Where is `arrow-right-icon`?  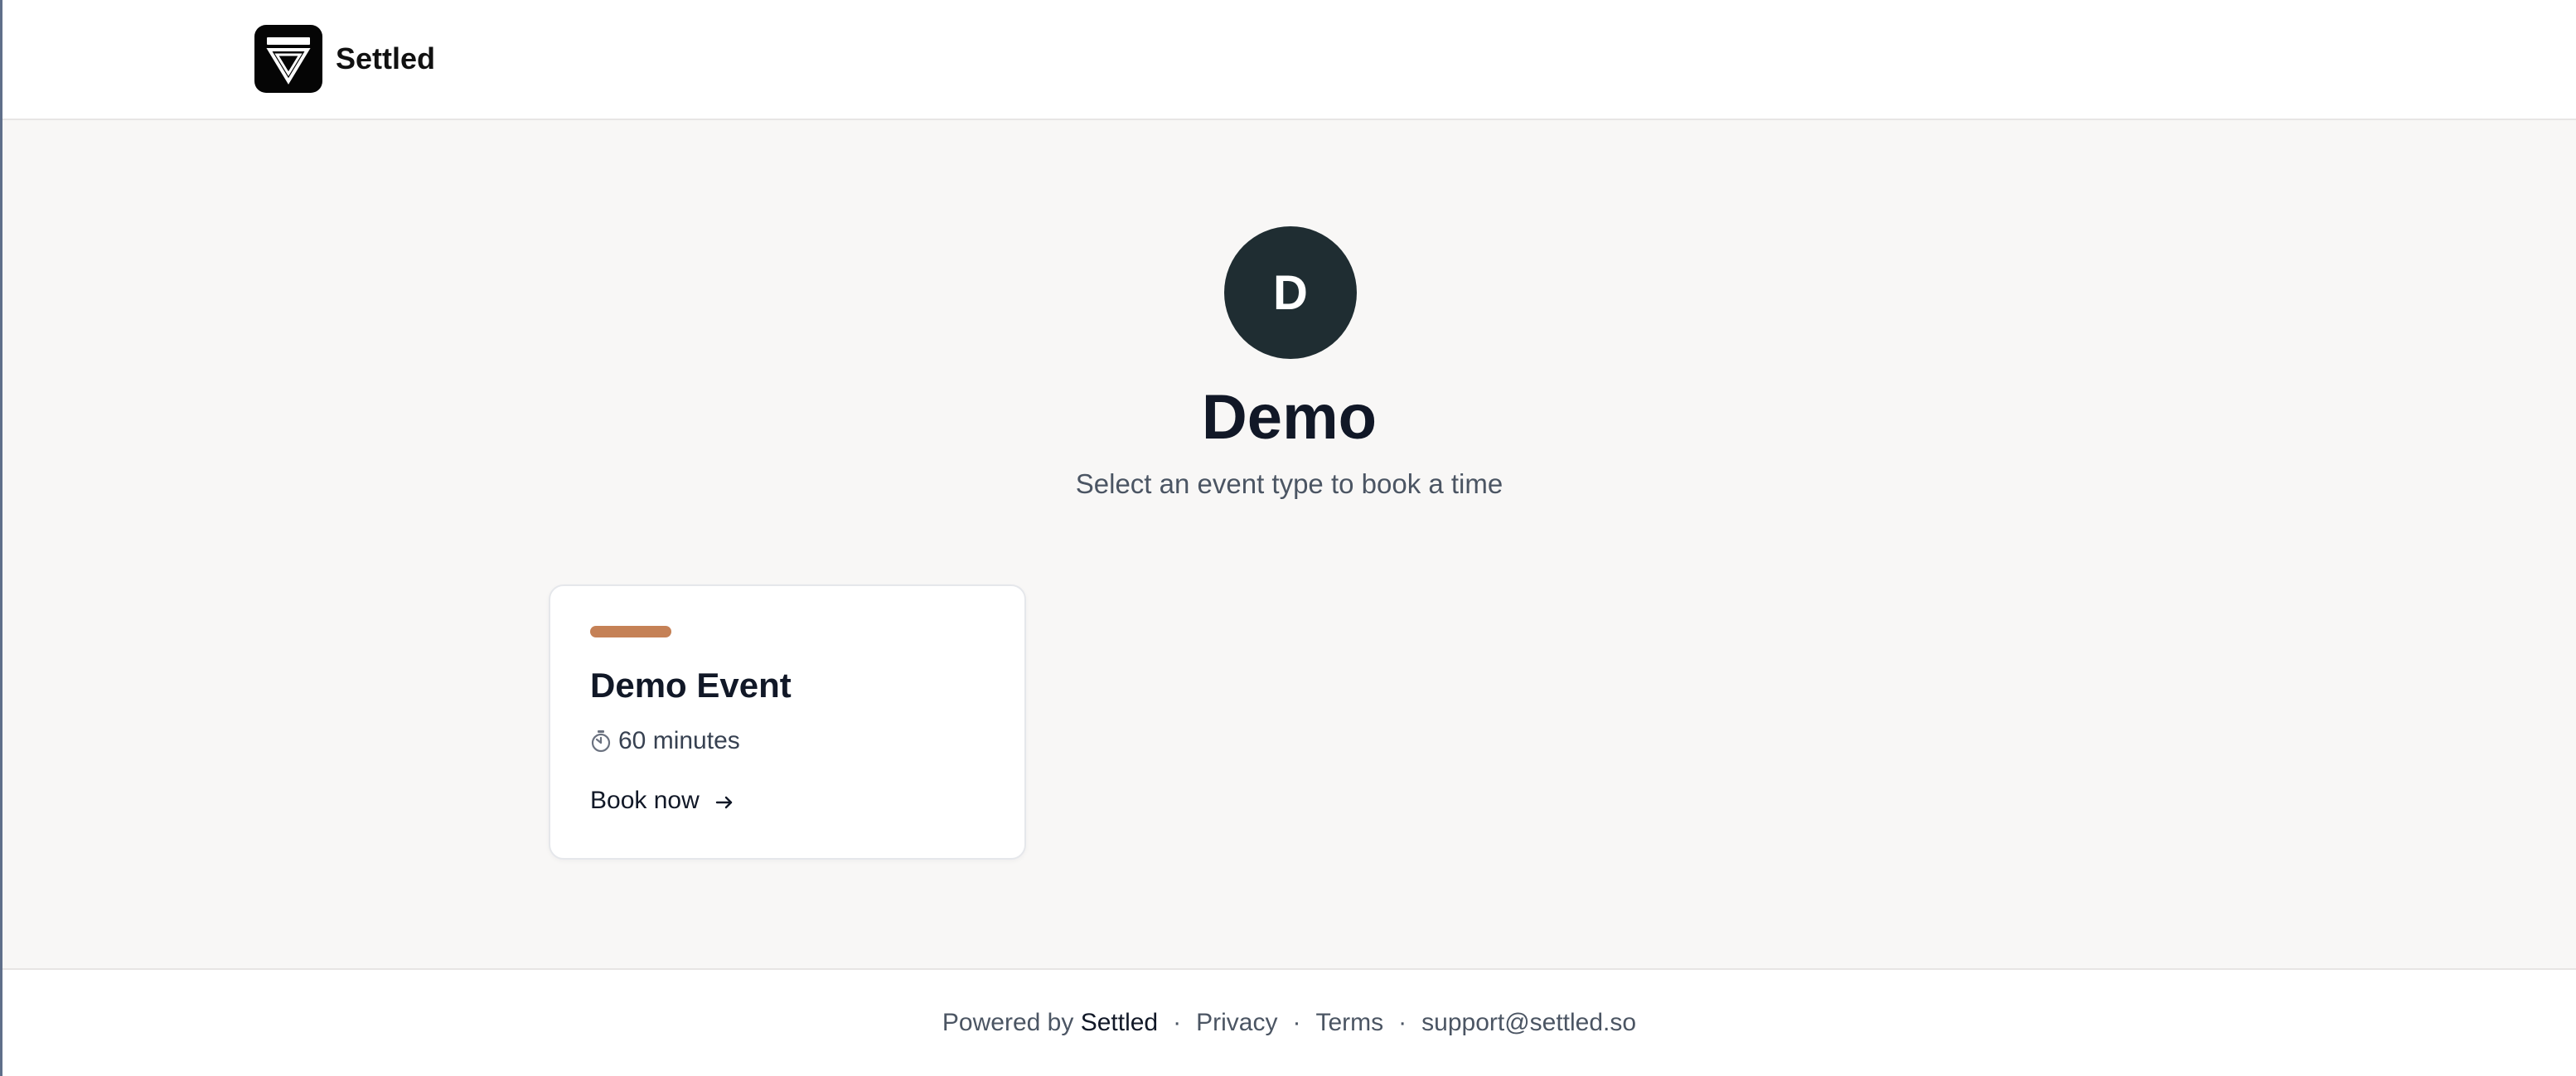 arrow-right-icon is located at coordinates (724, 801).